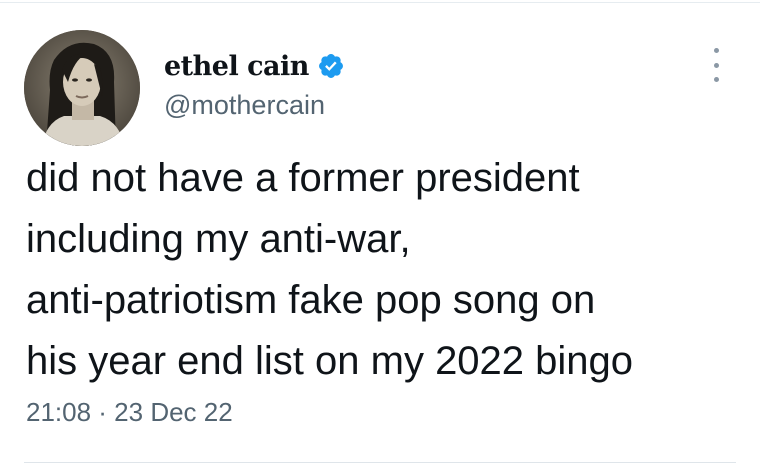 The height and width of the screenshot is (475, 760). I want to click on name-row: ethel cain, so click(254, 66).